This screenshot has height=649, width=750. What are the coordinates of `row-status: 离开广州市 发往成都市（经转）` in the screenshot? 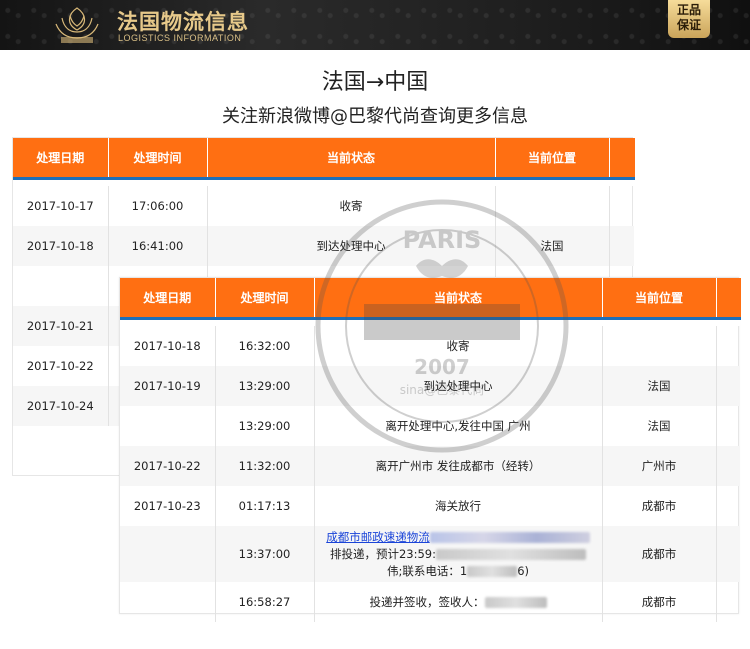 It's located at (458, 466).